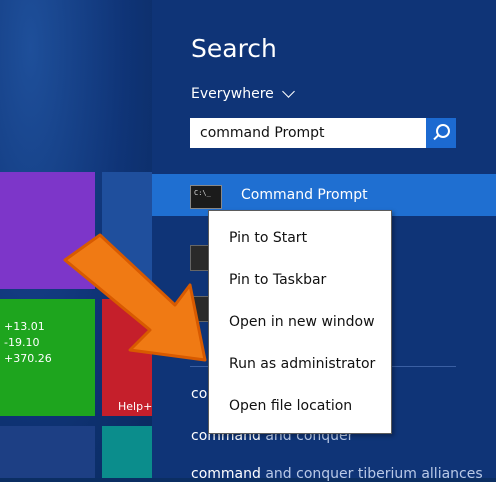  Describe the element at coordinates (304, 195) in the screenshot. I see `result-label: Command Prompt` at that location.